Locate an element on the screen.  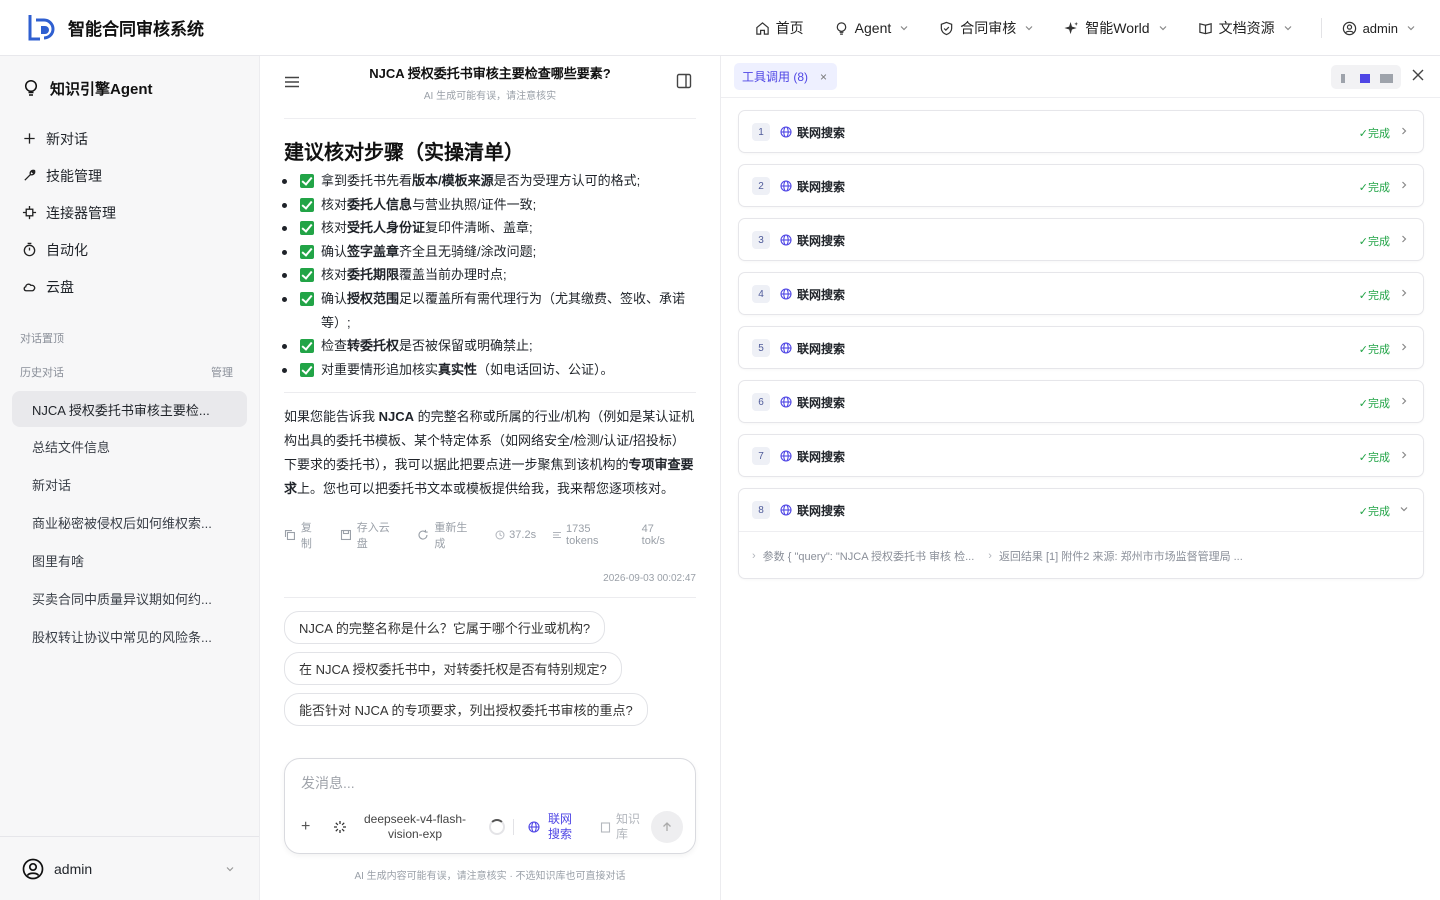
nav-home: 首页 is located at coordinates (779, 28).